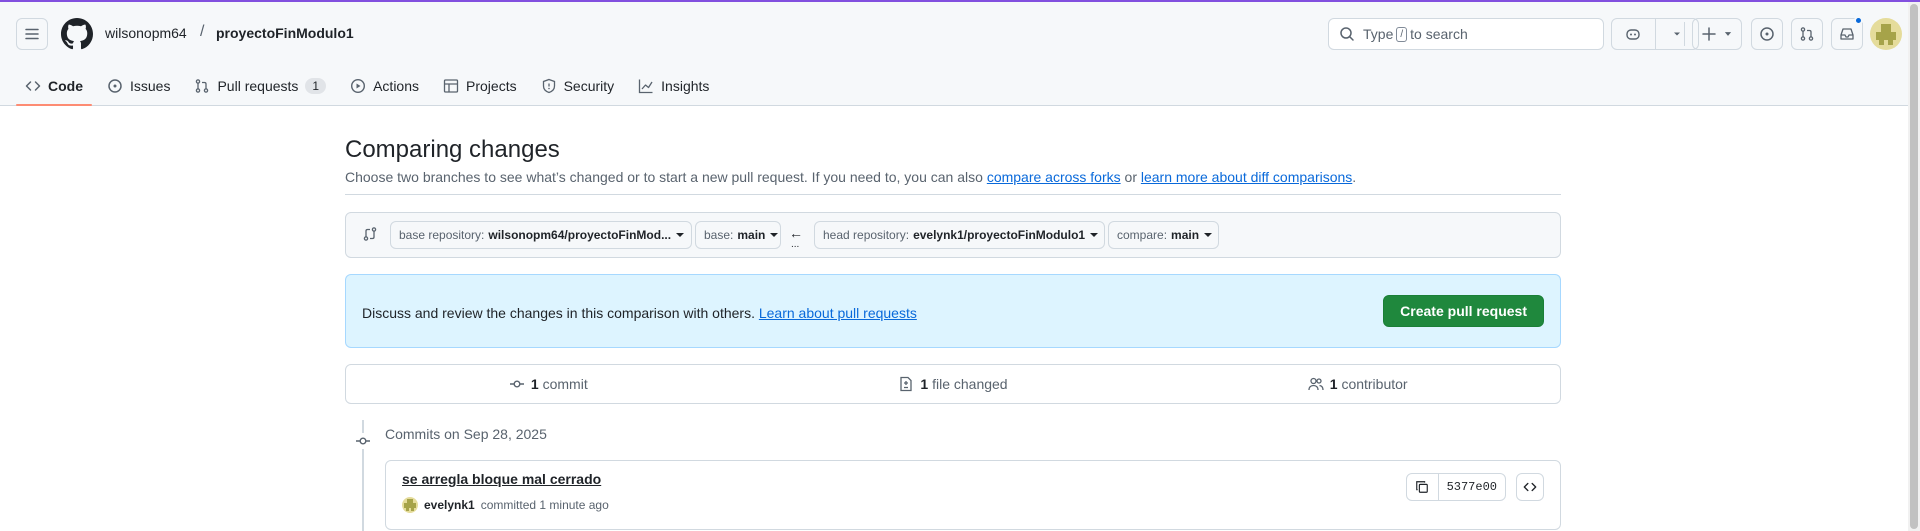  I want to click on files-count: 1, so click(924, 384).